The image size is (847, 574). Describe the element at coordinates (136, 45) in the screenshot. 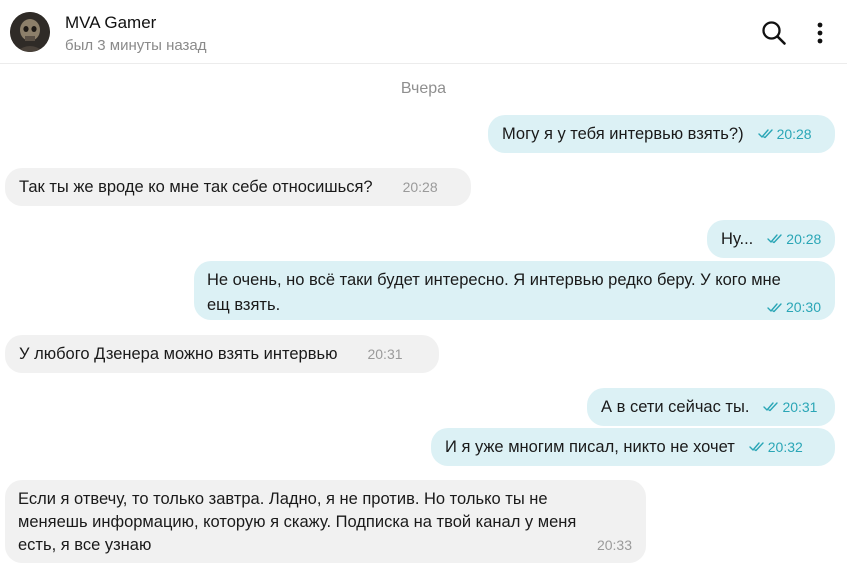

I see `last-seen-status: был 3 минуты назад` at that location.